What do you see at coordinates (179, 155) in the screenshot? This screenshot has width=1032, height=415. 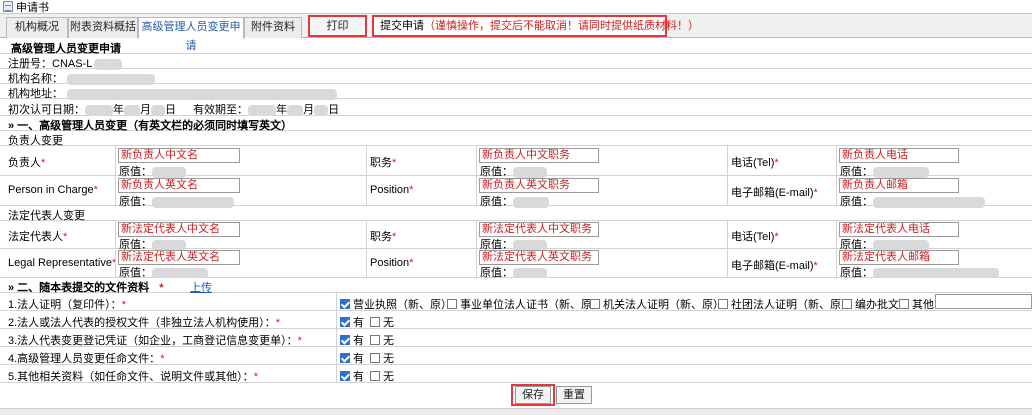 I see `owner-cn-name-input: 新负责人中文名` at bounding box center [179, 155].